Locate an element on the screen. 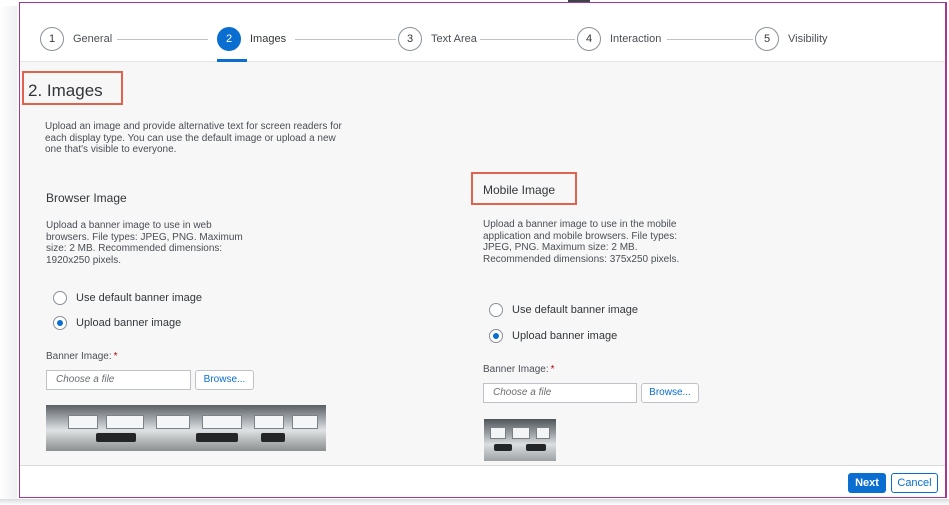 The height and width of the screenshot is (505, 949). next-button: Next is located at coordinates (867, 483).